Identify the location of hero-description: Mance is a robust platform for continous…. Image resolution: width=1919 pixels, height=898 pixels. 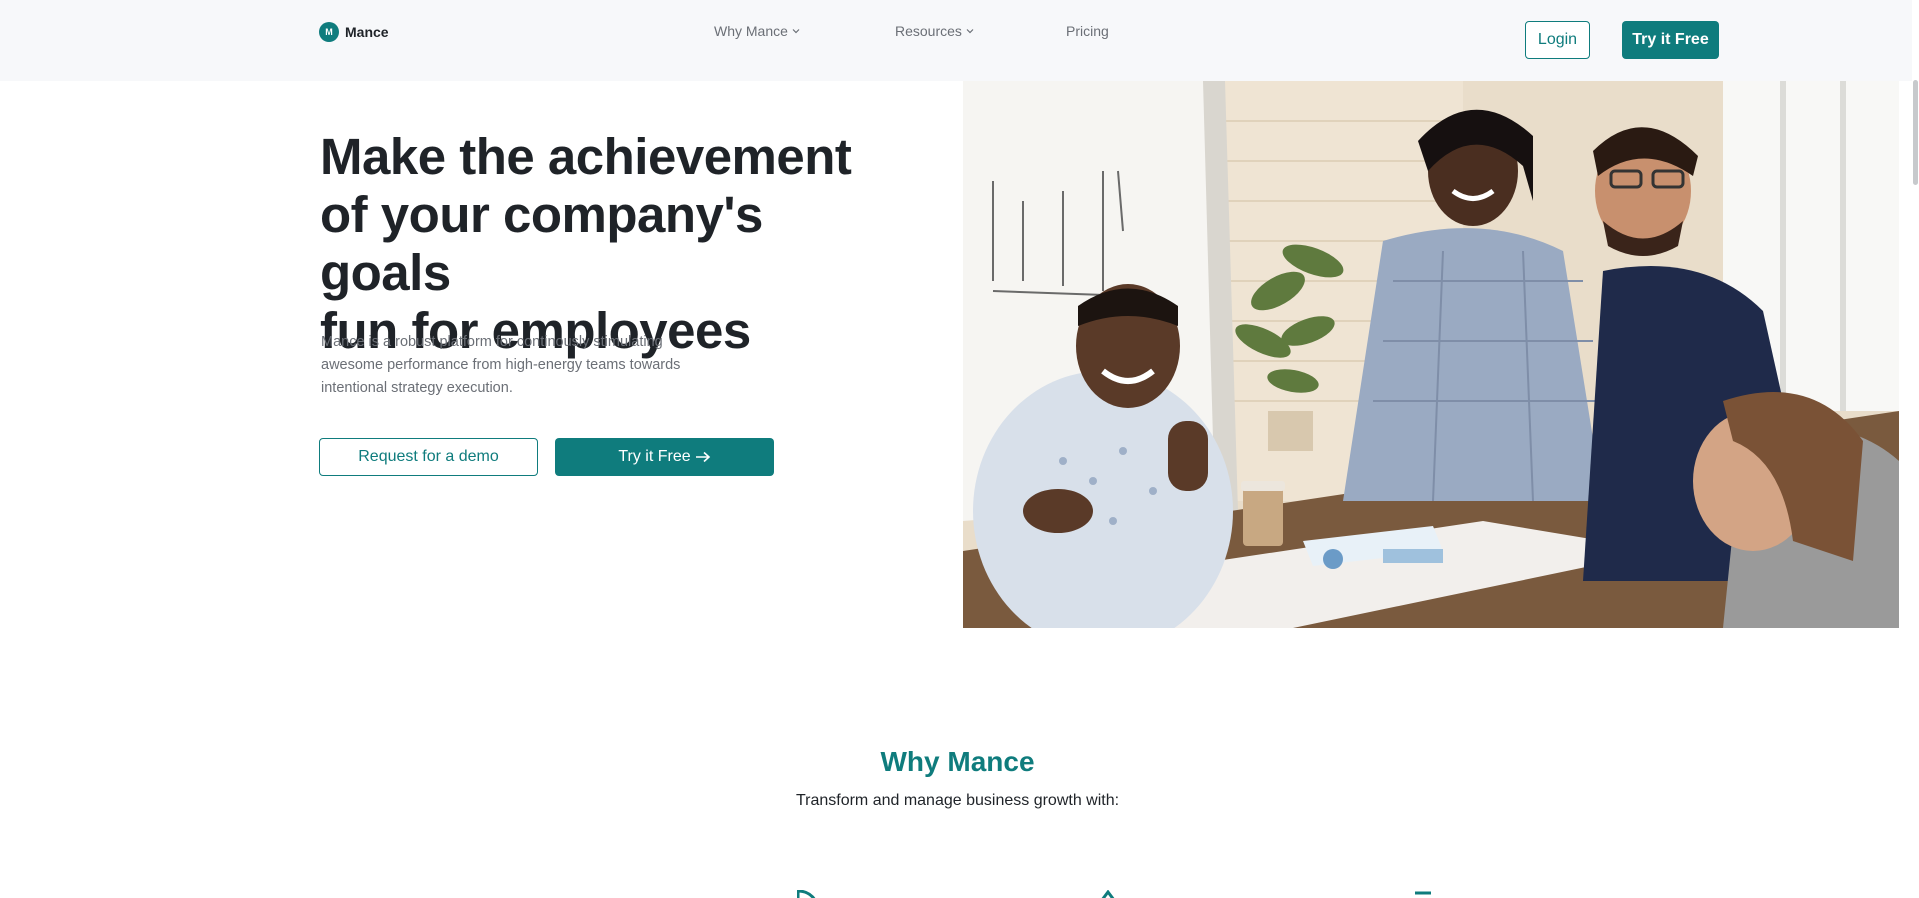
(521, 365).